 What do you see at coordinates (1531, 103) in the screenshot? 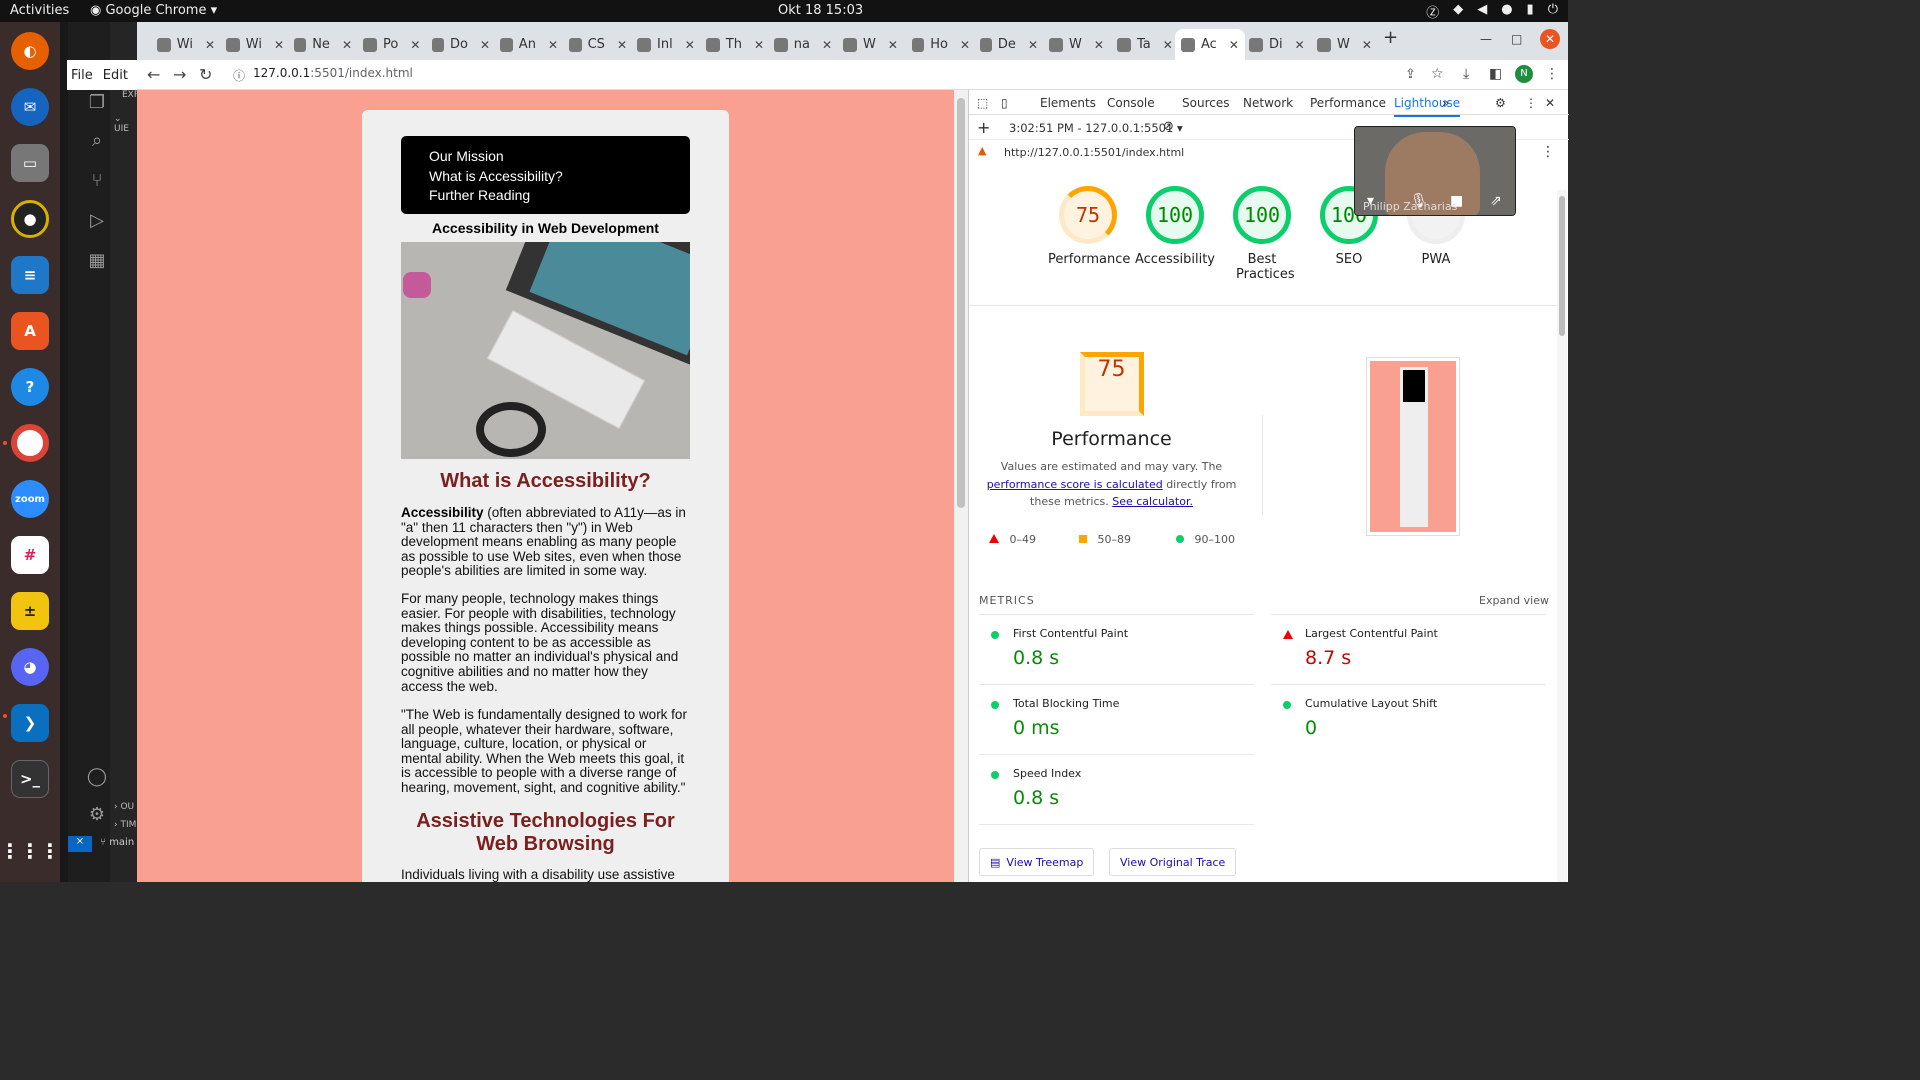
I see `devtools-menu-icon: ⋮` at bounding box center [1531, 103].